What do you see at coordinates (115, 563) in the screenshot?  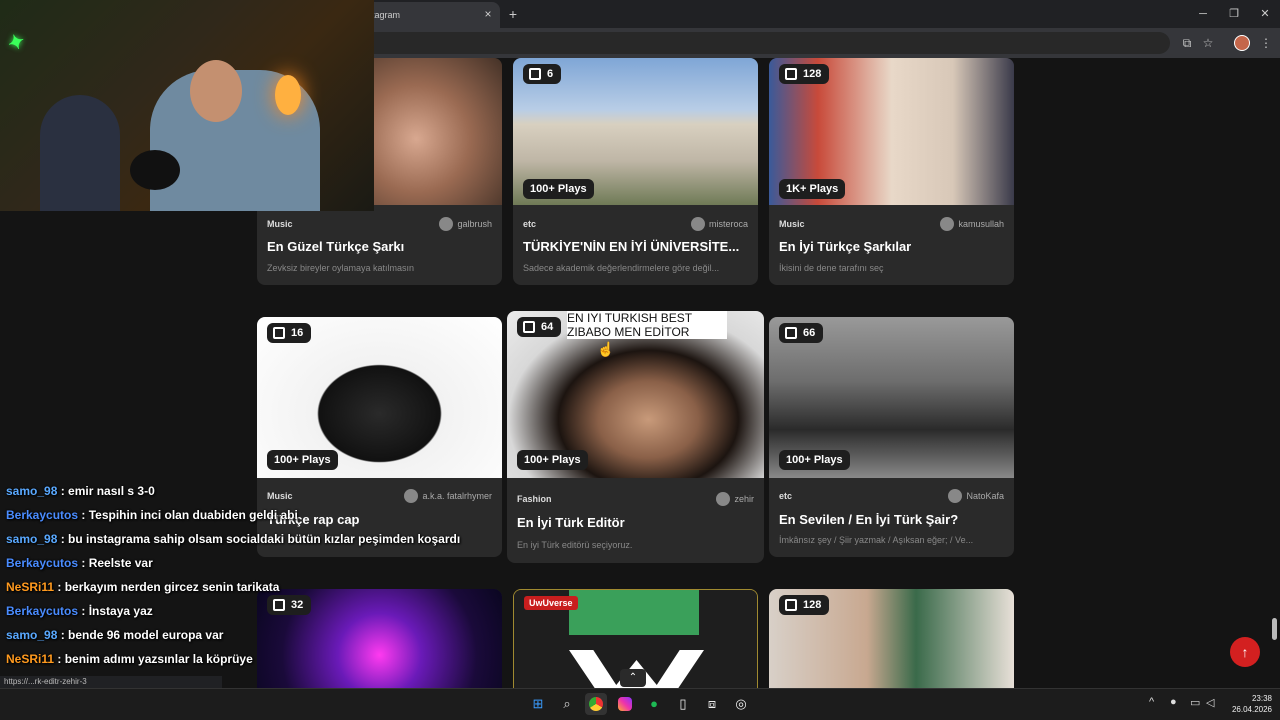 I see `chat-text: : Reelste var` at bounding box center [115, 563].